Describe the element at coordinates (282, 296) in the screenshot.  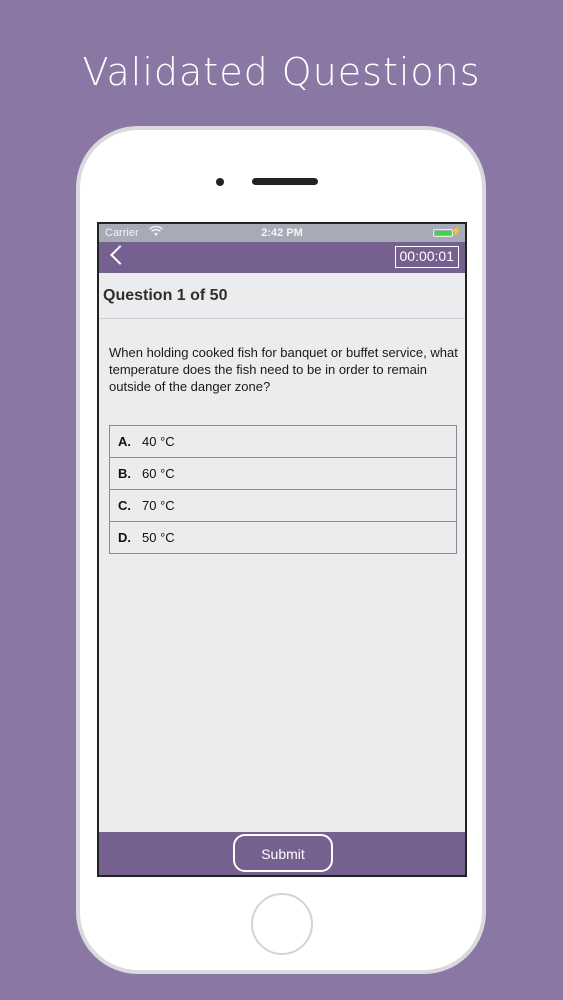
I see `question-header: Question 1 of 50` at that location.